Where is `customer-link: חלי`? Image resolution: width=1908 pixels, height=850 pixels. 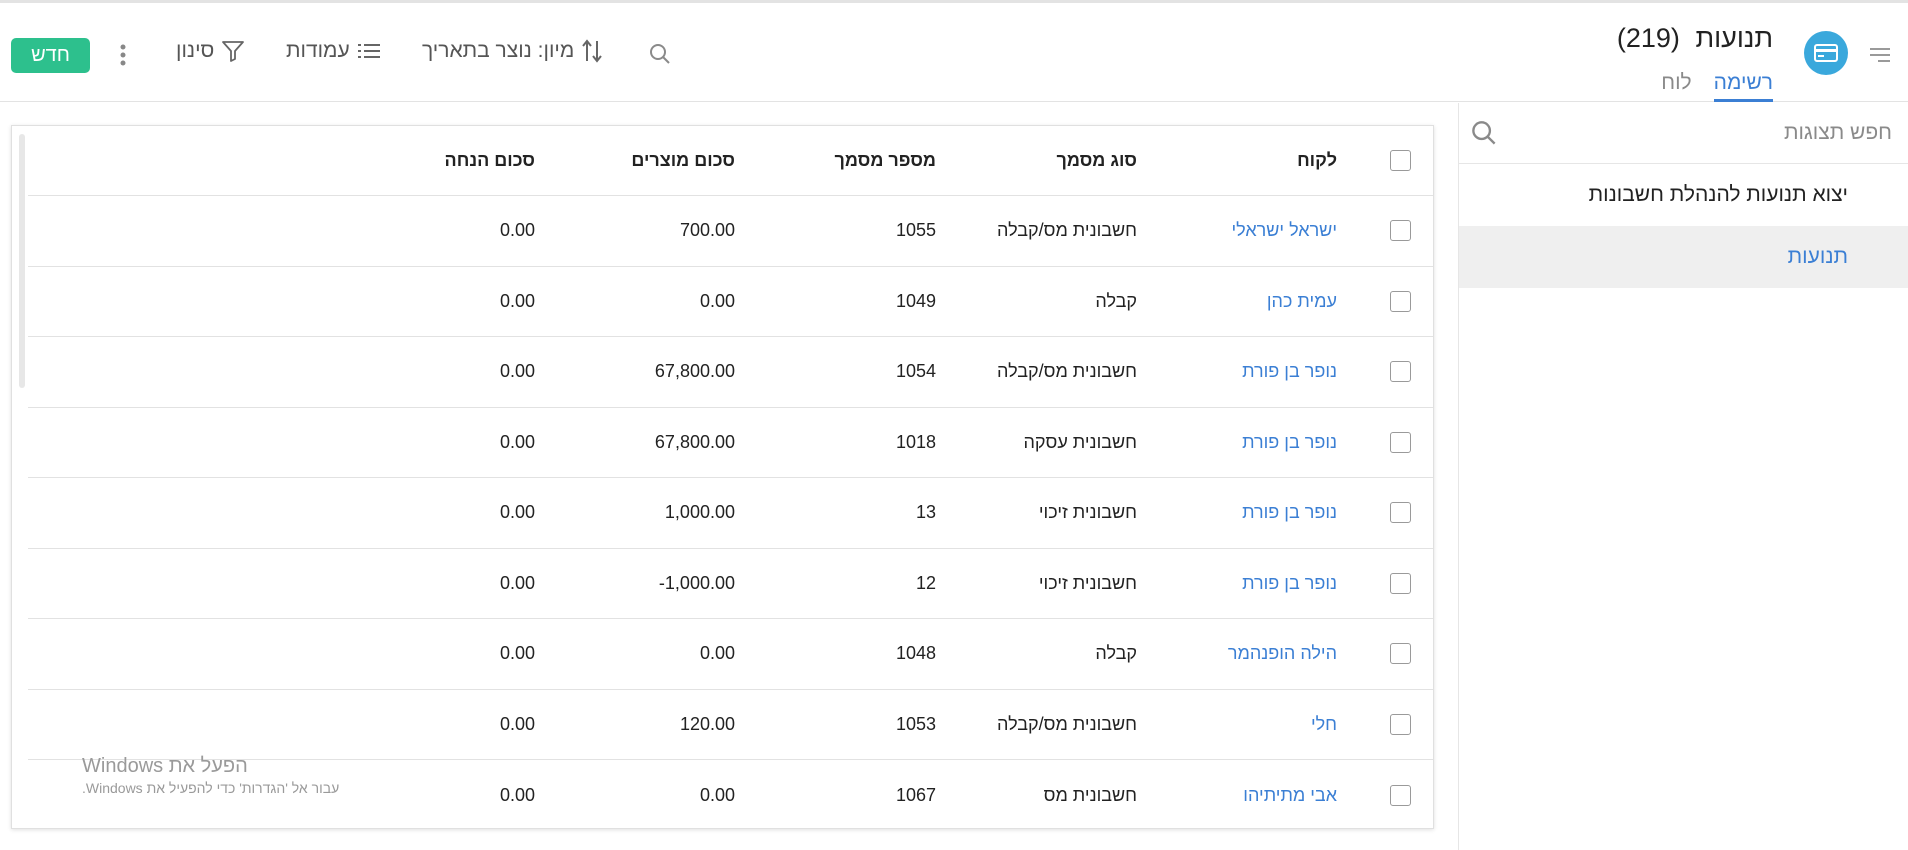 customer-link: חלי is located at coordinates (1324, 724).